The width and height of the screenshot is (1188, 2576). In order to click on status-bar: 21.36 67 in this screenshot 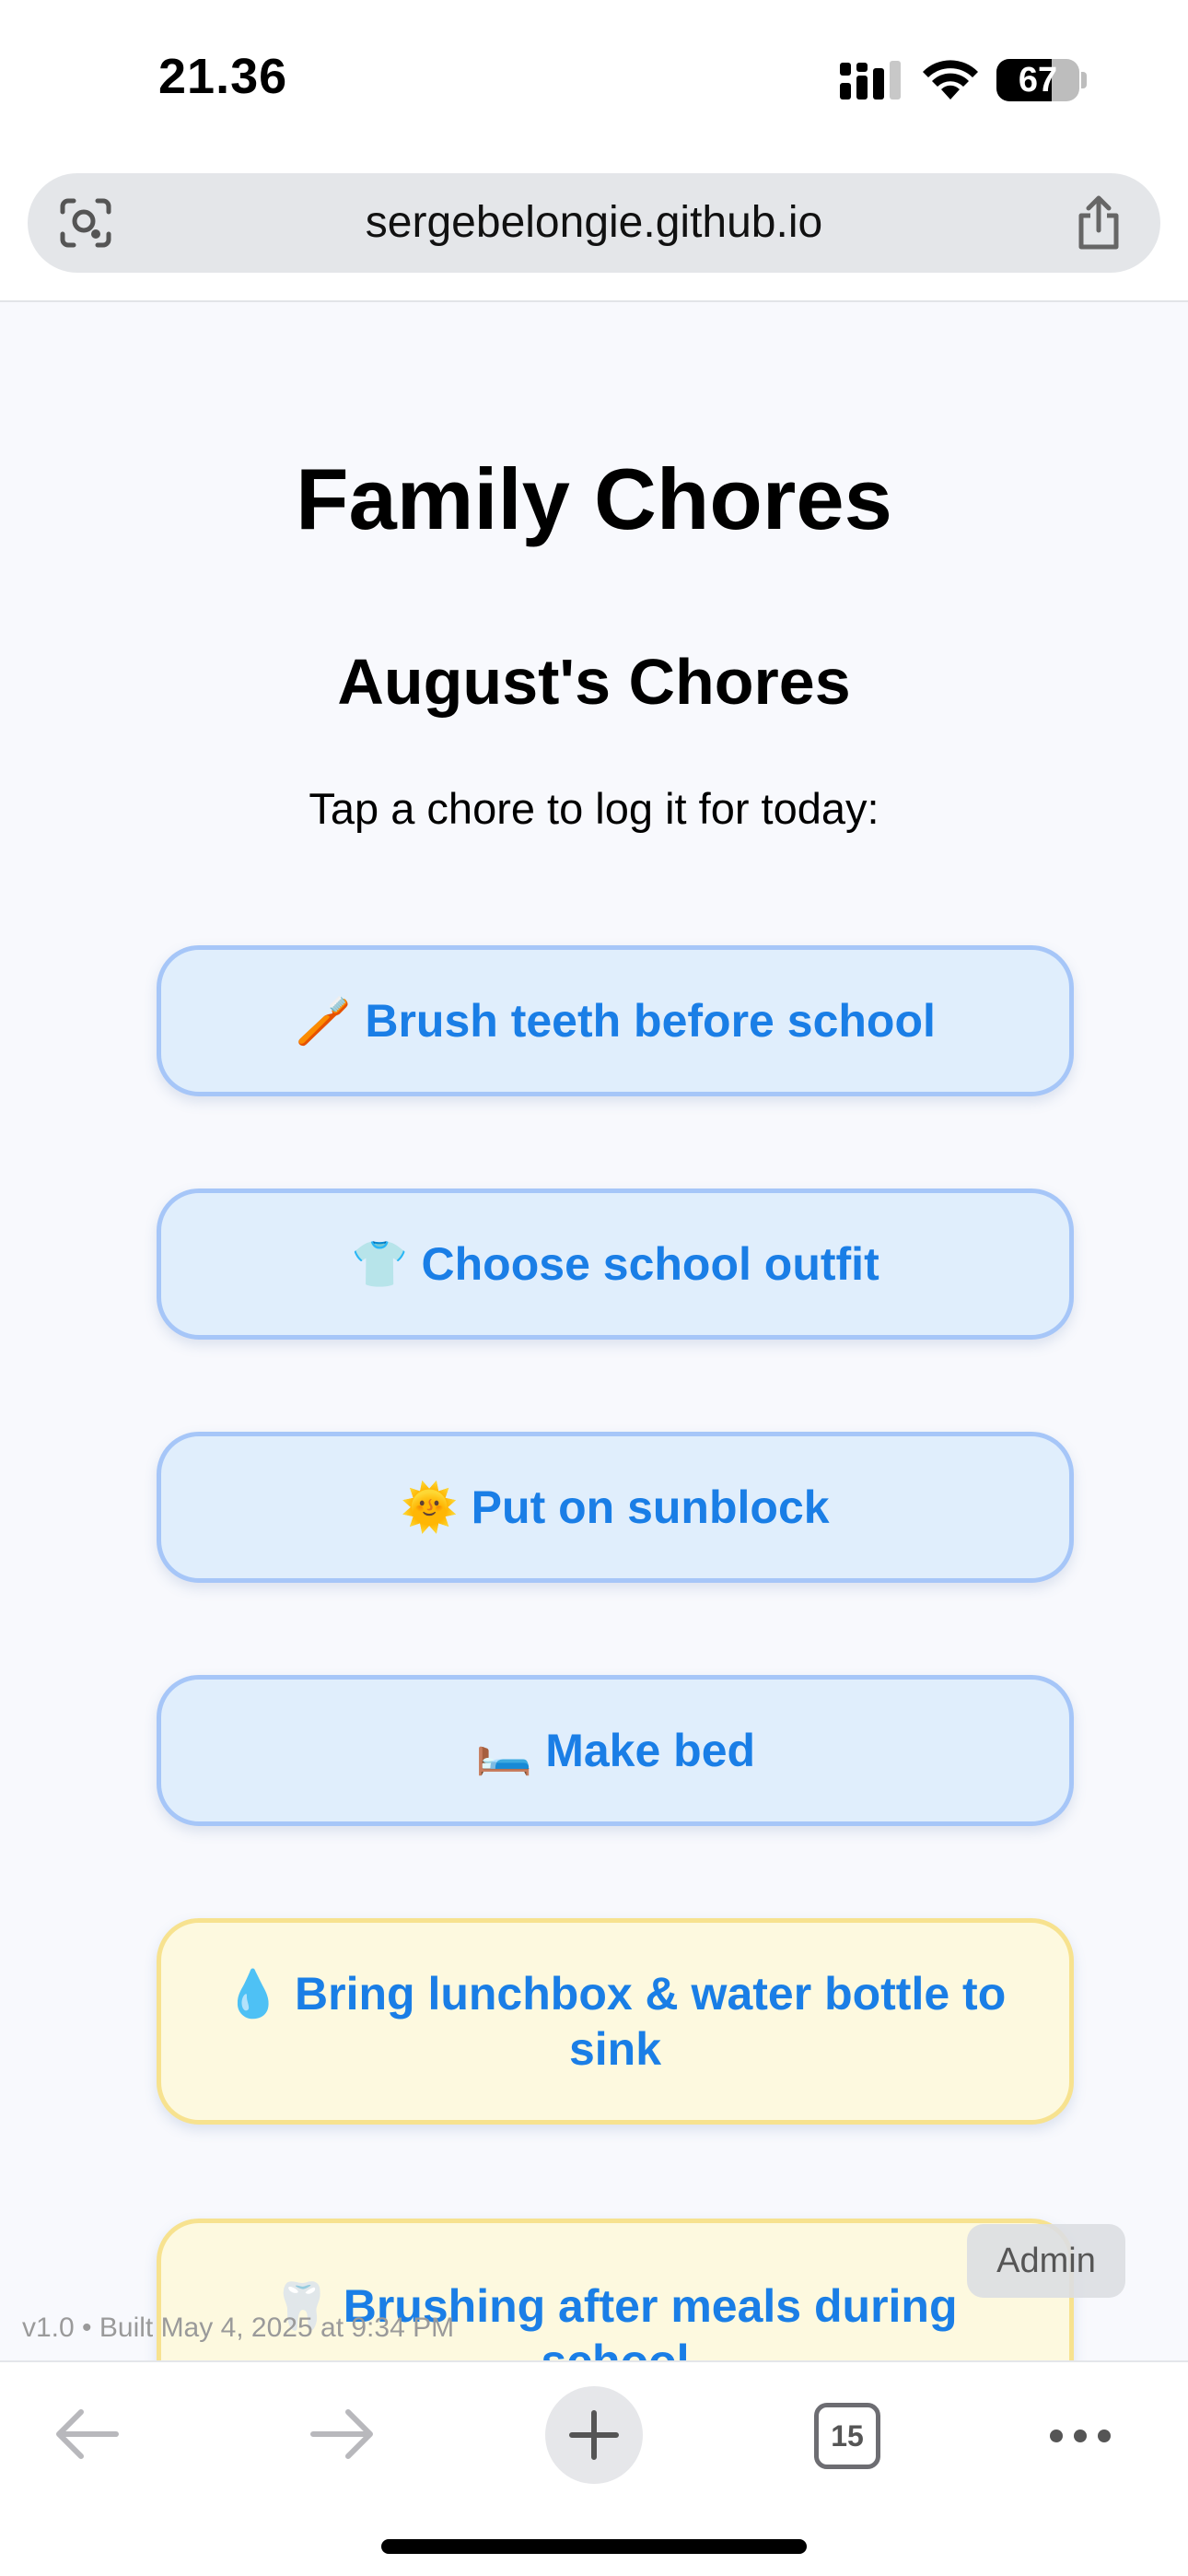, I will do `click(594, 83)`.